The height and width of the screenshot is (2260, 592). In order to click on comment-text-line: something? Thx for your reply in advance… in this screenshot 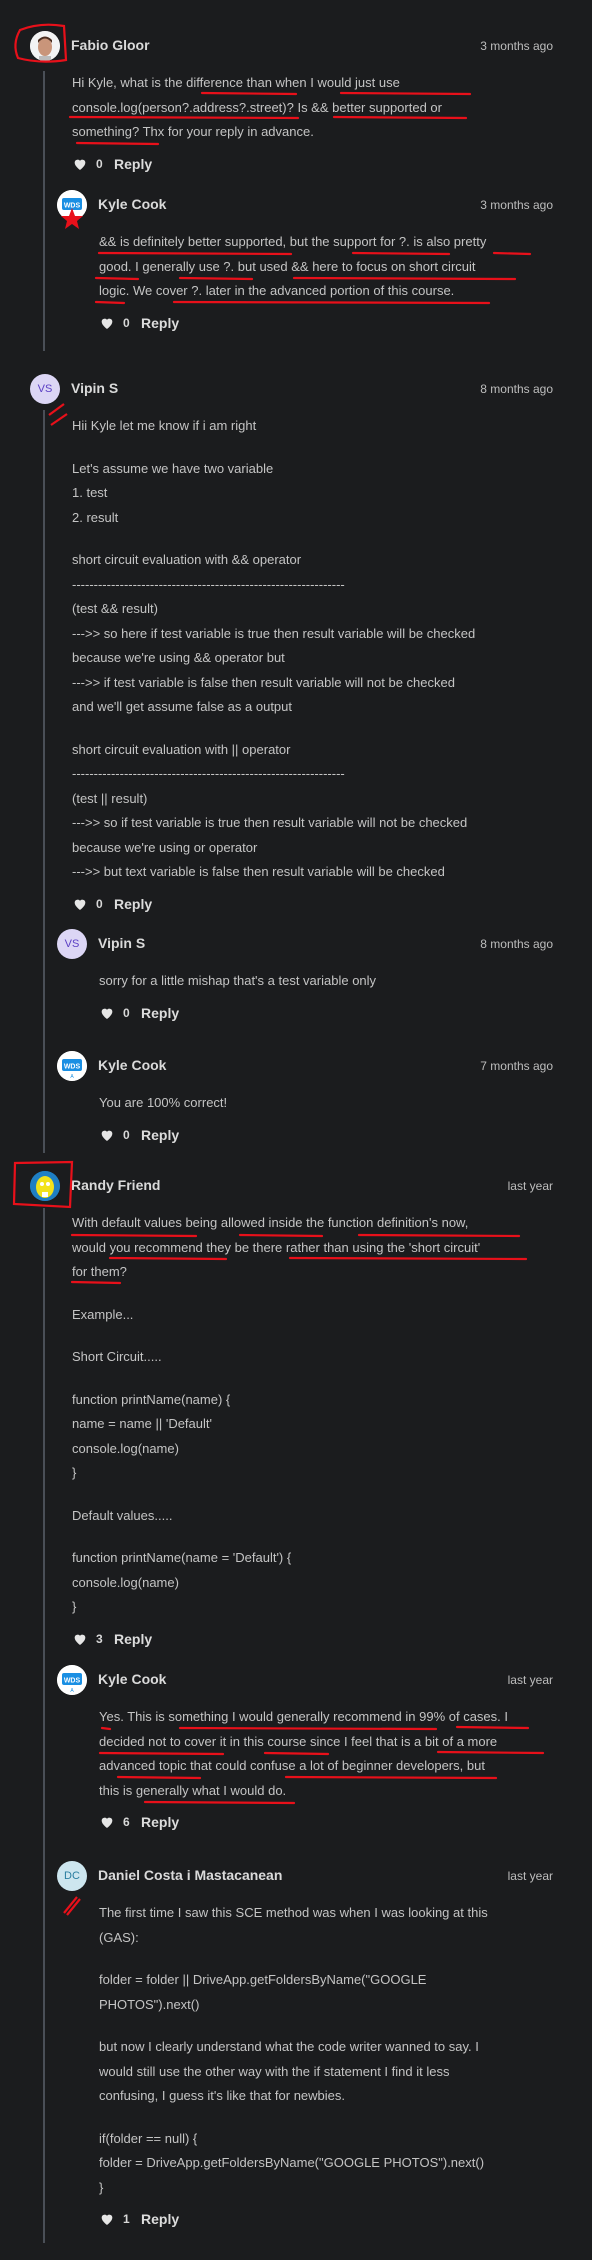, I will do `click(193, 131)`.